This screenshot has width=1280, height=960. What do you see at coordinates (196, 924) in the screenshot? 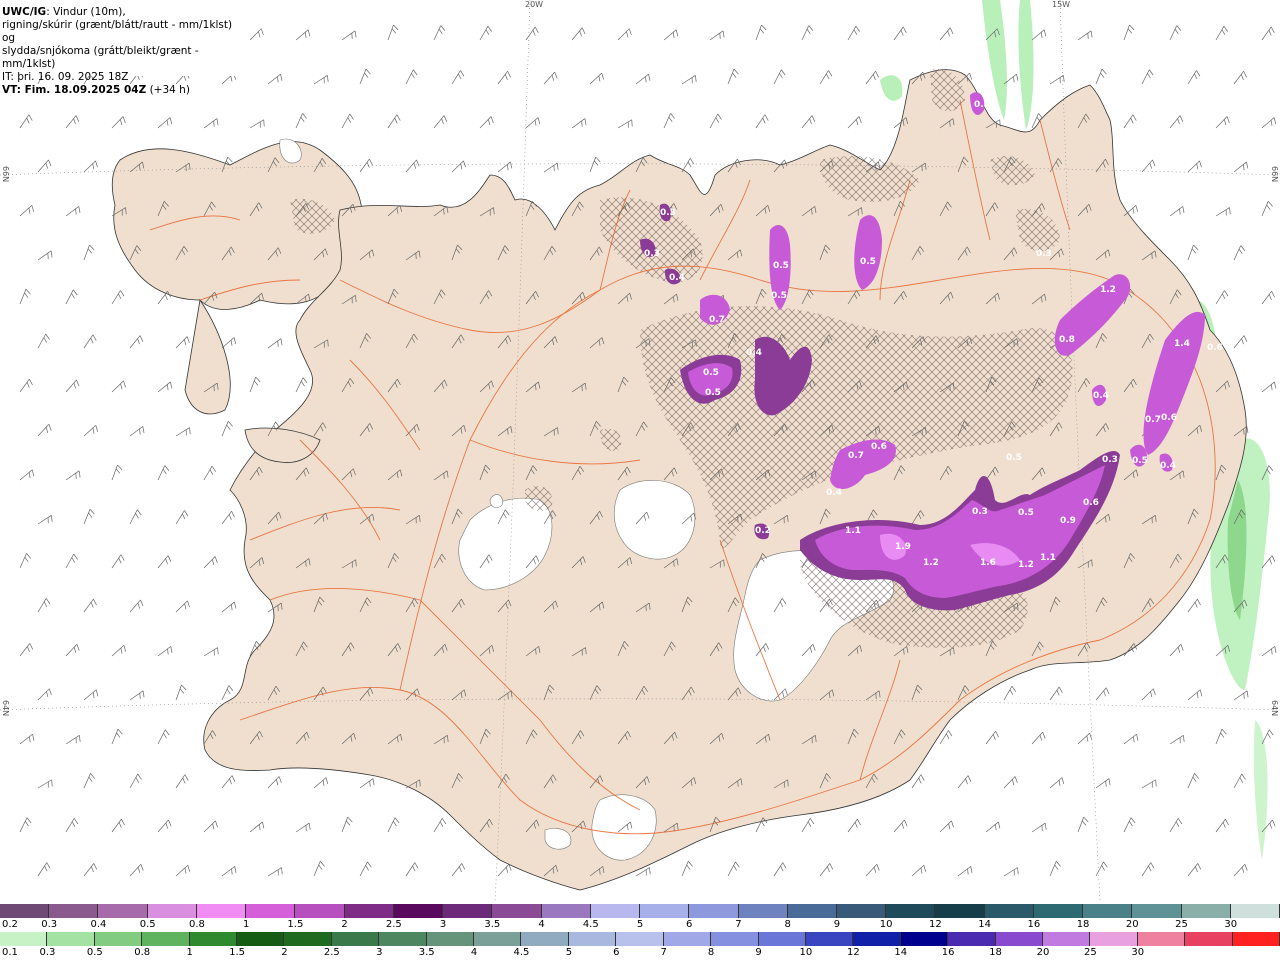
I see `colorbar-tick-label: 0.8` at bounding box center [196, 924].